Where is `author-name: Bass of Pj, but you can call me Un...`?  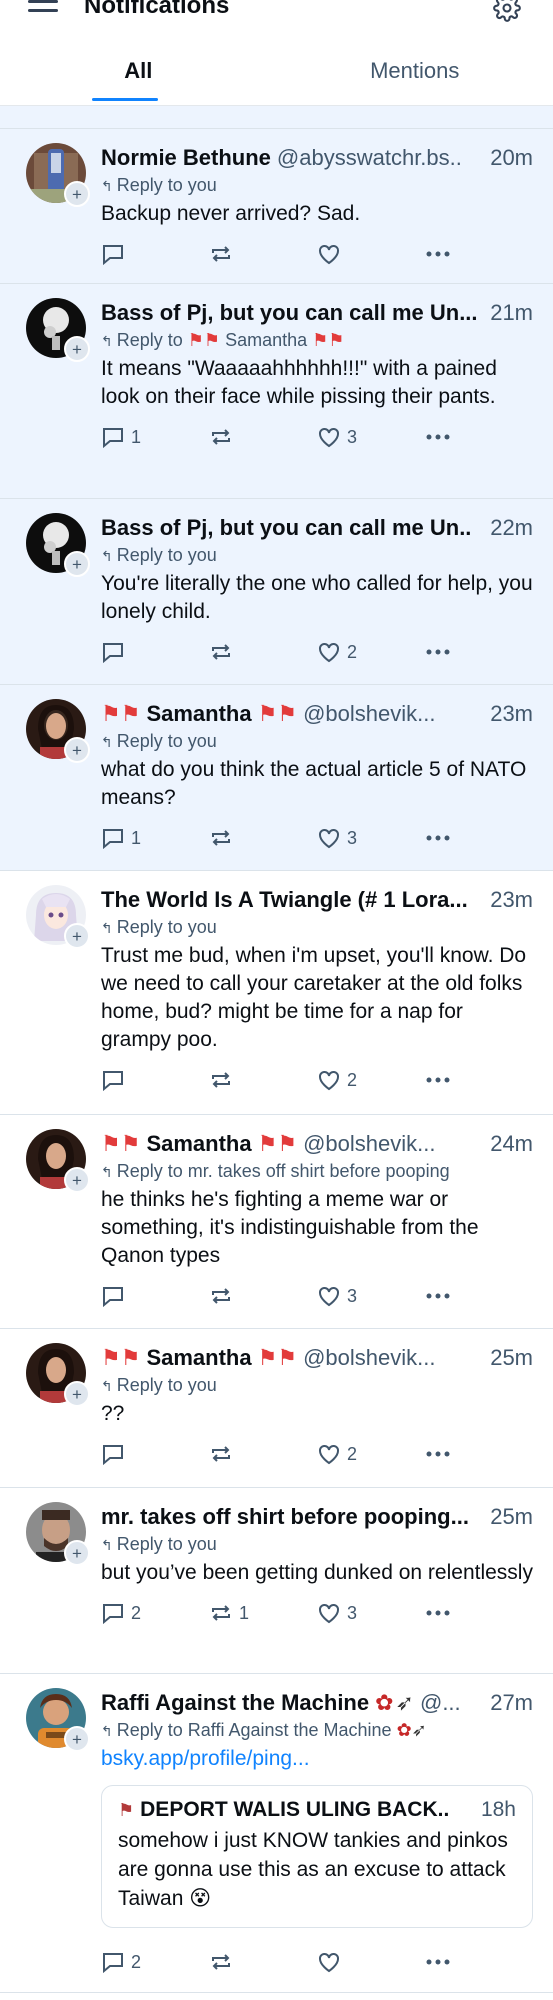 author-name: Bass of Pj, but you can call me Un... is located at coordinates (289, 313).